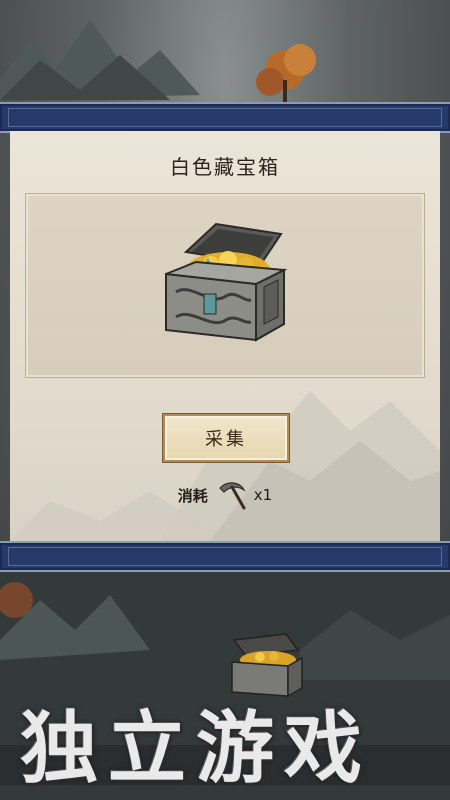  Describe the element at coordinates (263, 495) in the screenshot. I see `cost-quantity: x1` at that location.